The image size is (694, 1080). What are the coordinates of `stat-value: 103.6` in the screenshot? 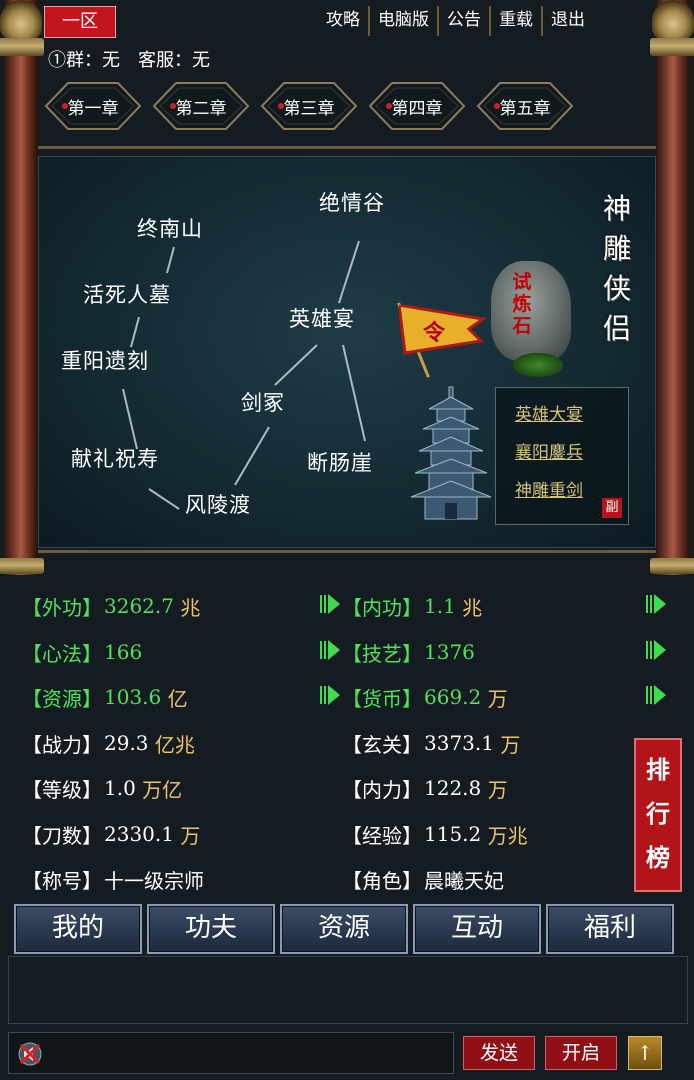 It's located at (133, 697).